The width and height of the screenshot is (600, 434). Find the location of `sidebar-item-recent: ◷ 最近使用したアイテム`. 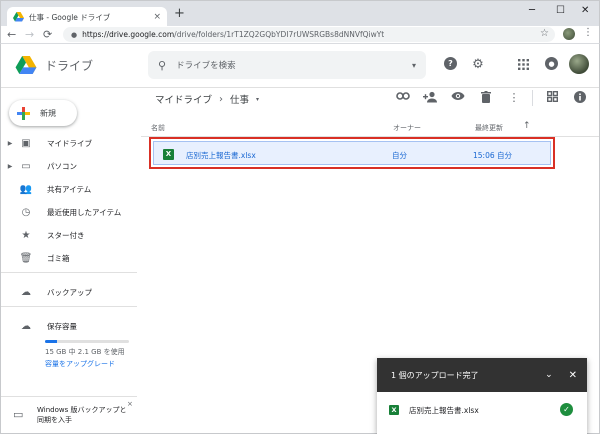

sidebar-item-recent: ◷ 最近使用したアイテム is located at coordinates (71, 212).